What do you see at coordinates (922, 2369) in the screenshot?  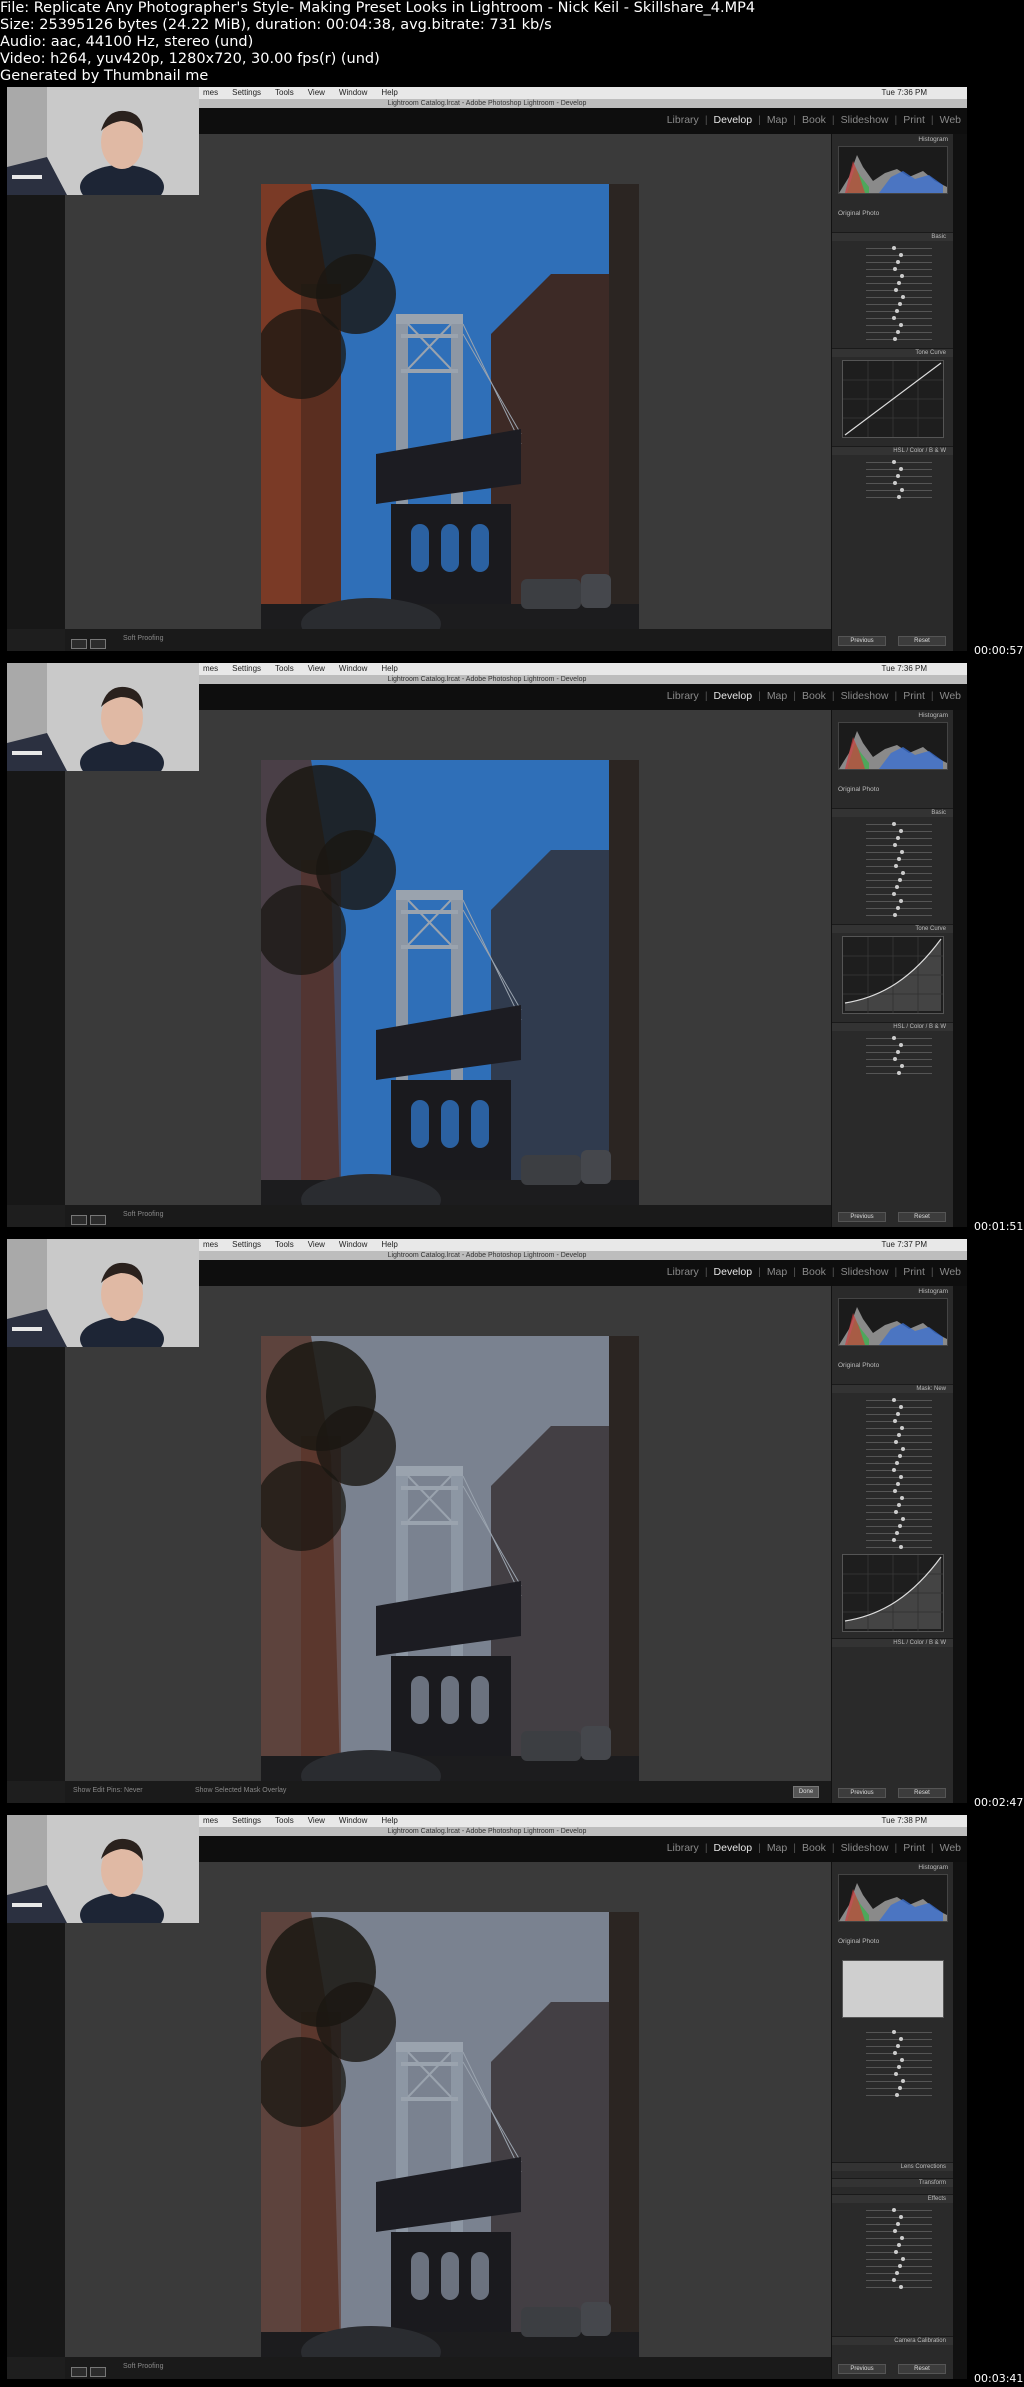 I see `reset-button: Reset` at bounding box center [922, 2369].